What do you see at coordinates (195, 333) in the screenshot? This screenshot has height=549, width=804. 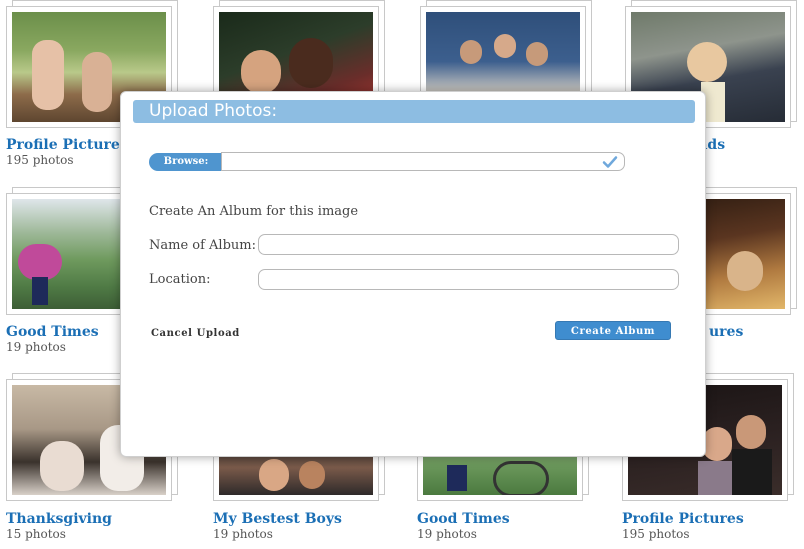 I see `cancel-upload-link: Cancel Upload` at bounding box center [195, 333].